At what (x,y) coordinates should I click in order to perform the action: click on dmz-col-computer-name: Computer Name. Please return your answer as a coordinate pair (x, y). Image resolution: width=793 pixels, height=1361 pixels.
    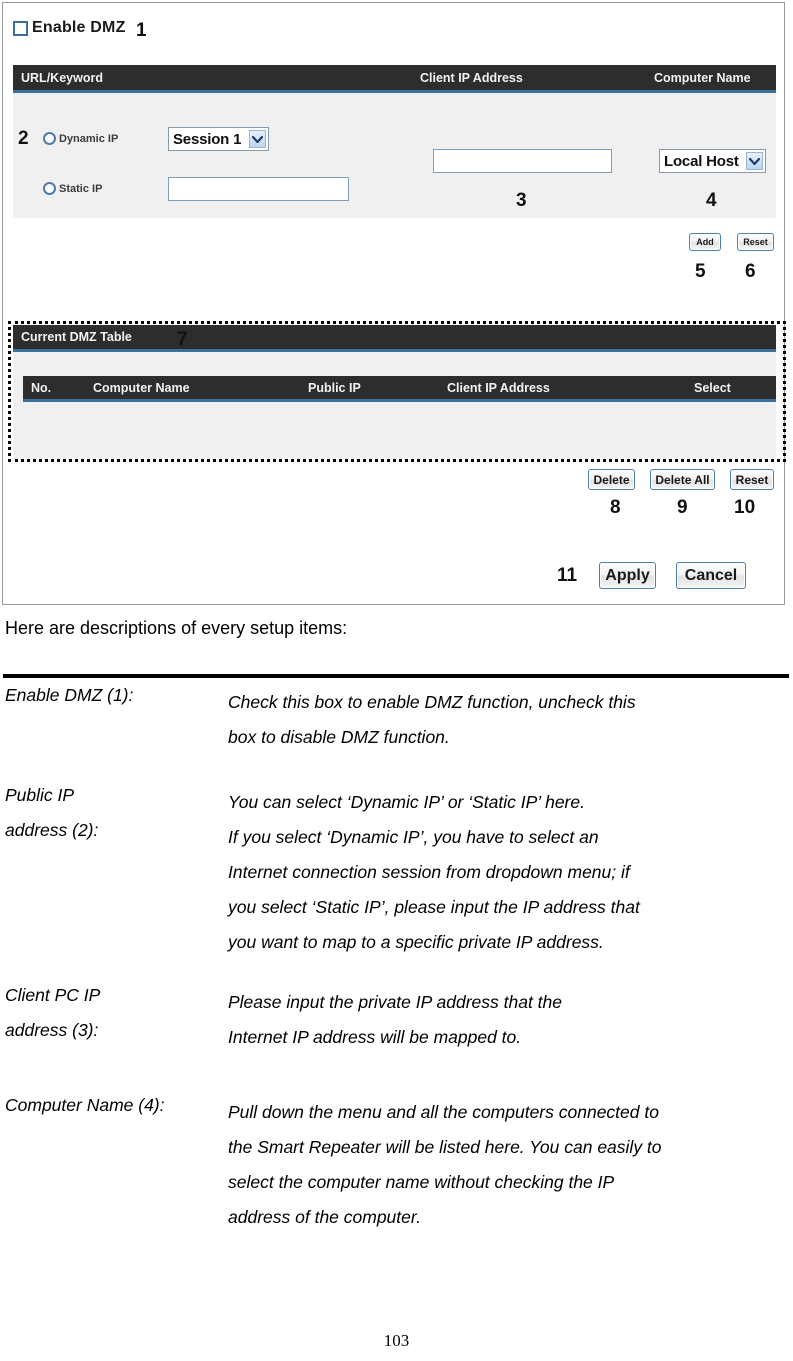
    Looking at the image, I should click on (141, 387).